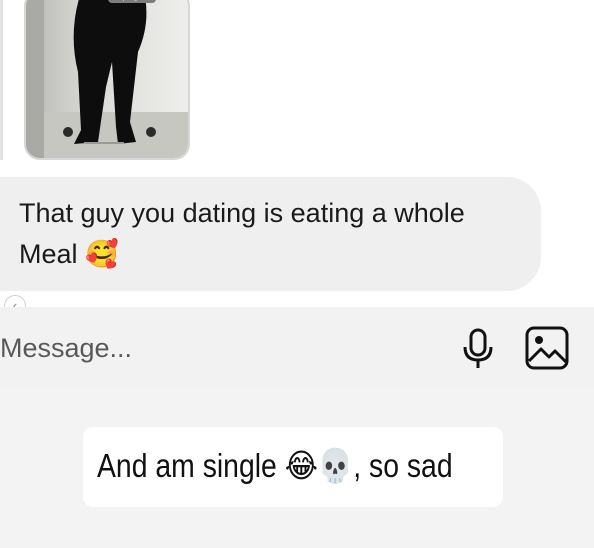 Image resolution: width=594 pixels, height=548 pixels. What do you see at coordinates (191, 465) in the screenshot?
I see `caption-text-start: And am single` at bounding box center [191, 465].